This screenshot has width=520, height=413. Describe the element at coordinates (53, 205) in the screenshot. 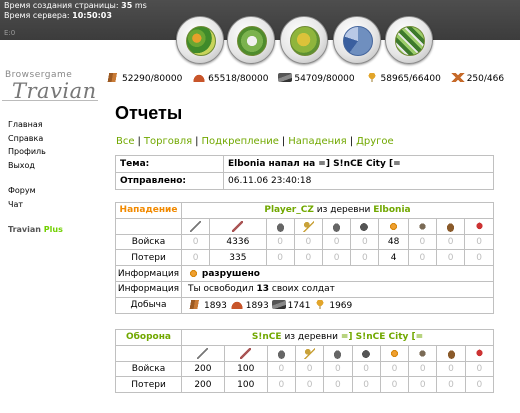

I see `menu-chat: Чат` at that location.